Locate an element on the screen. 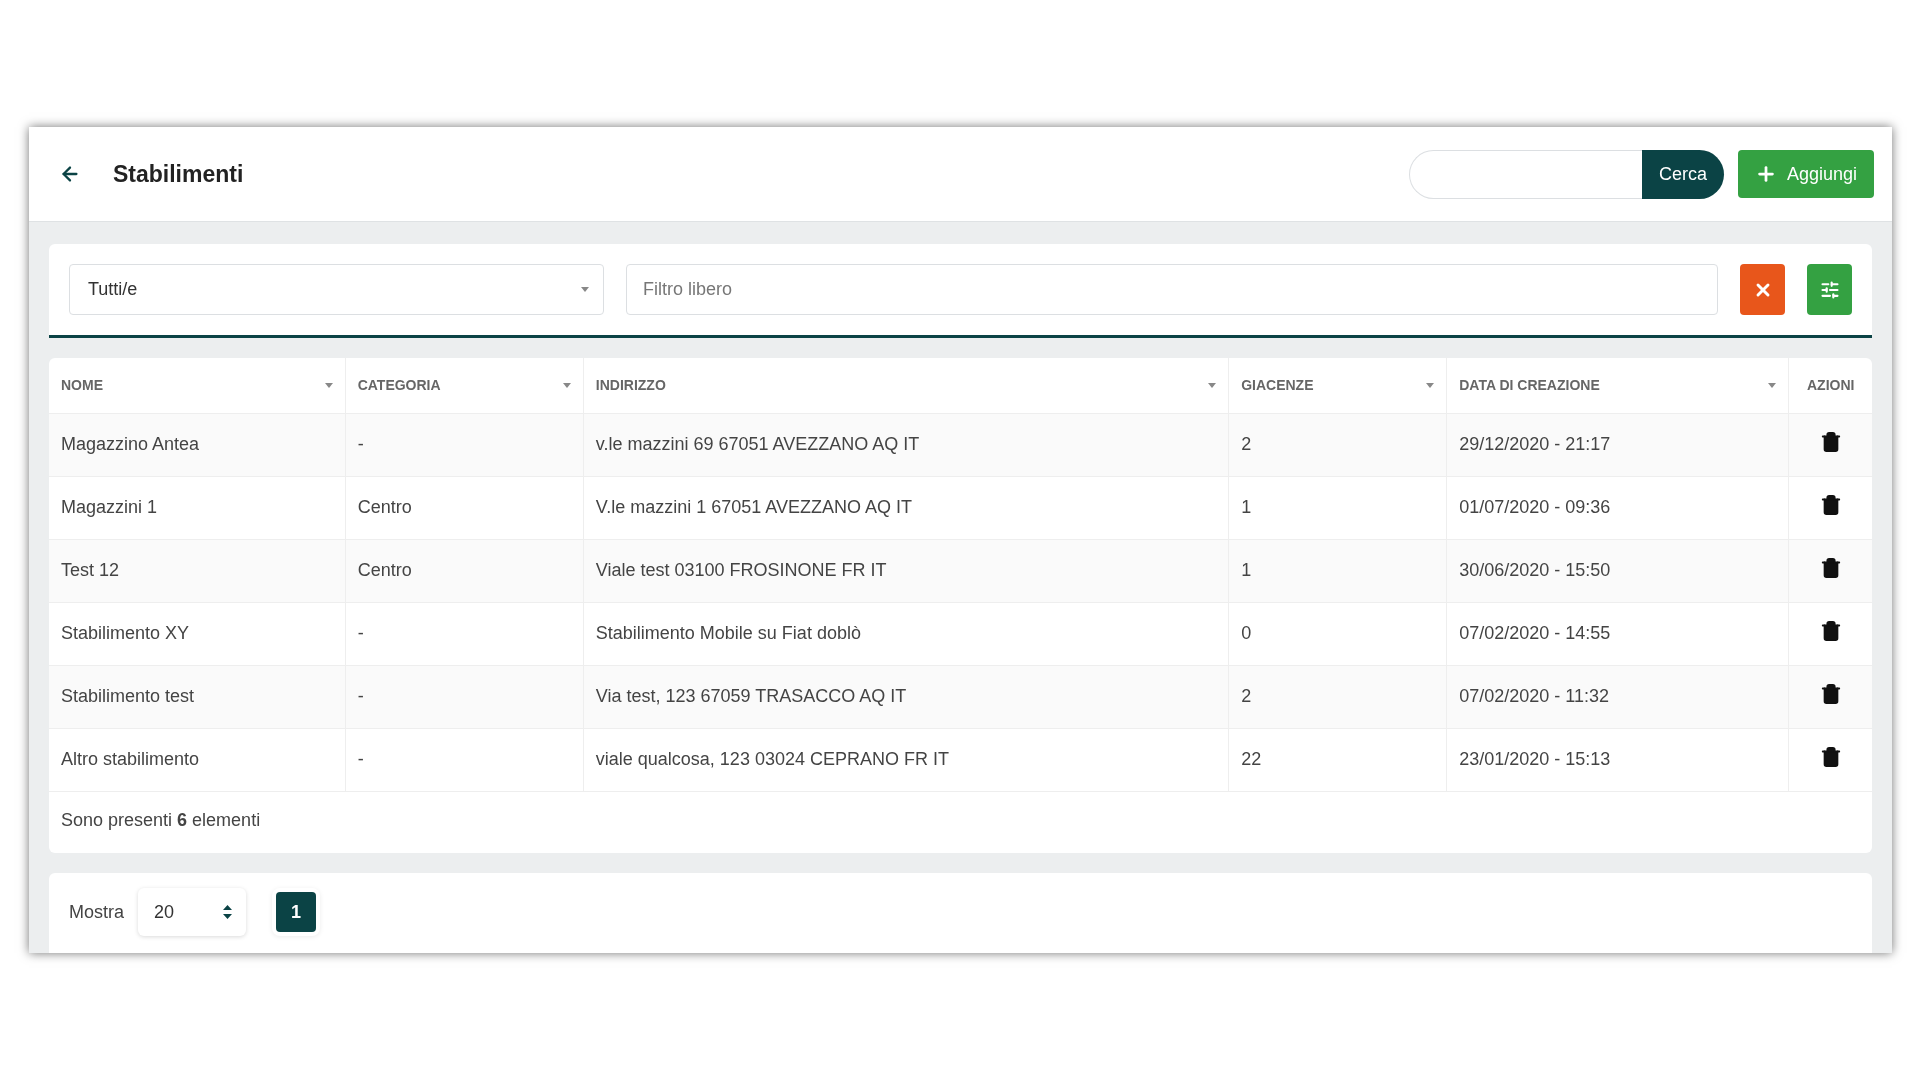 The width and height of the screenshot is (1920, 1080). free-filter-field: Filtro libero is located at coordinates (1172, 289).